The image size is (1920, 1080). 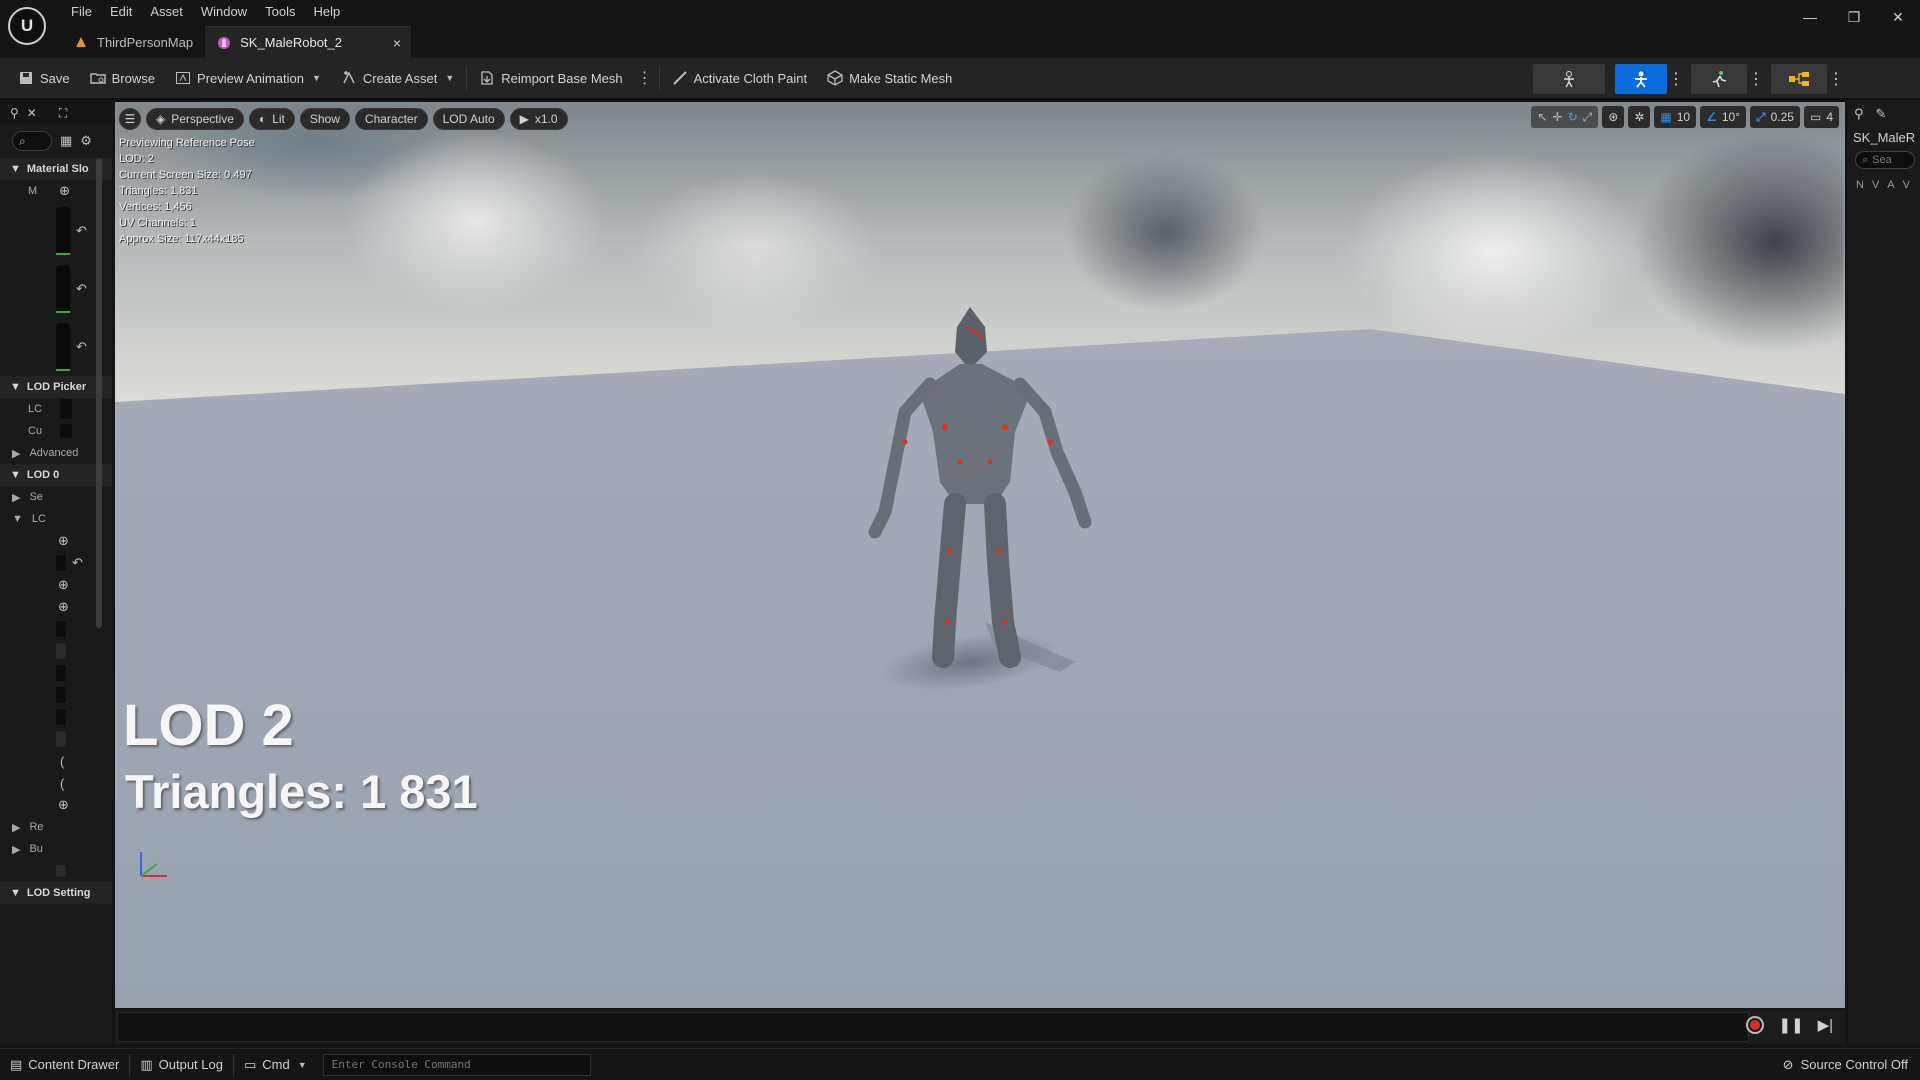 I want to click on close-window-button: ✕, so click(x=1898, y=17).